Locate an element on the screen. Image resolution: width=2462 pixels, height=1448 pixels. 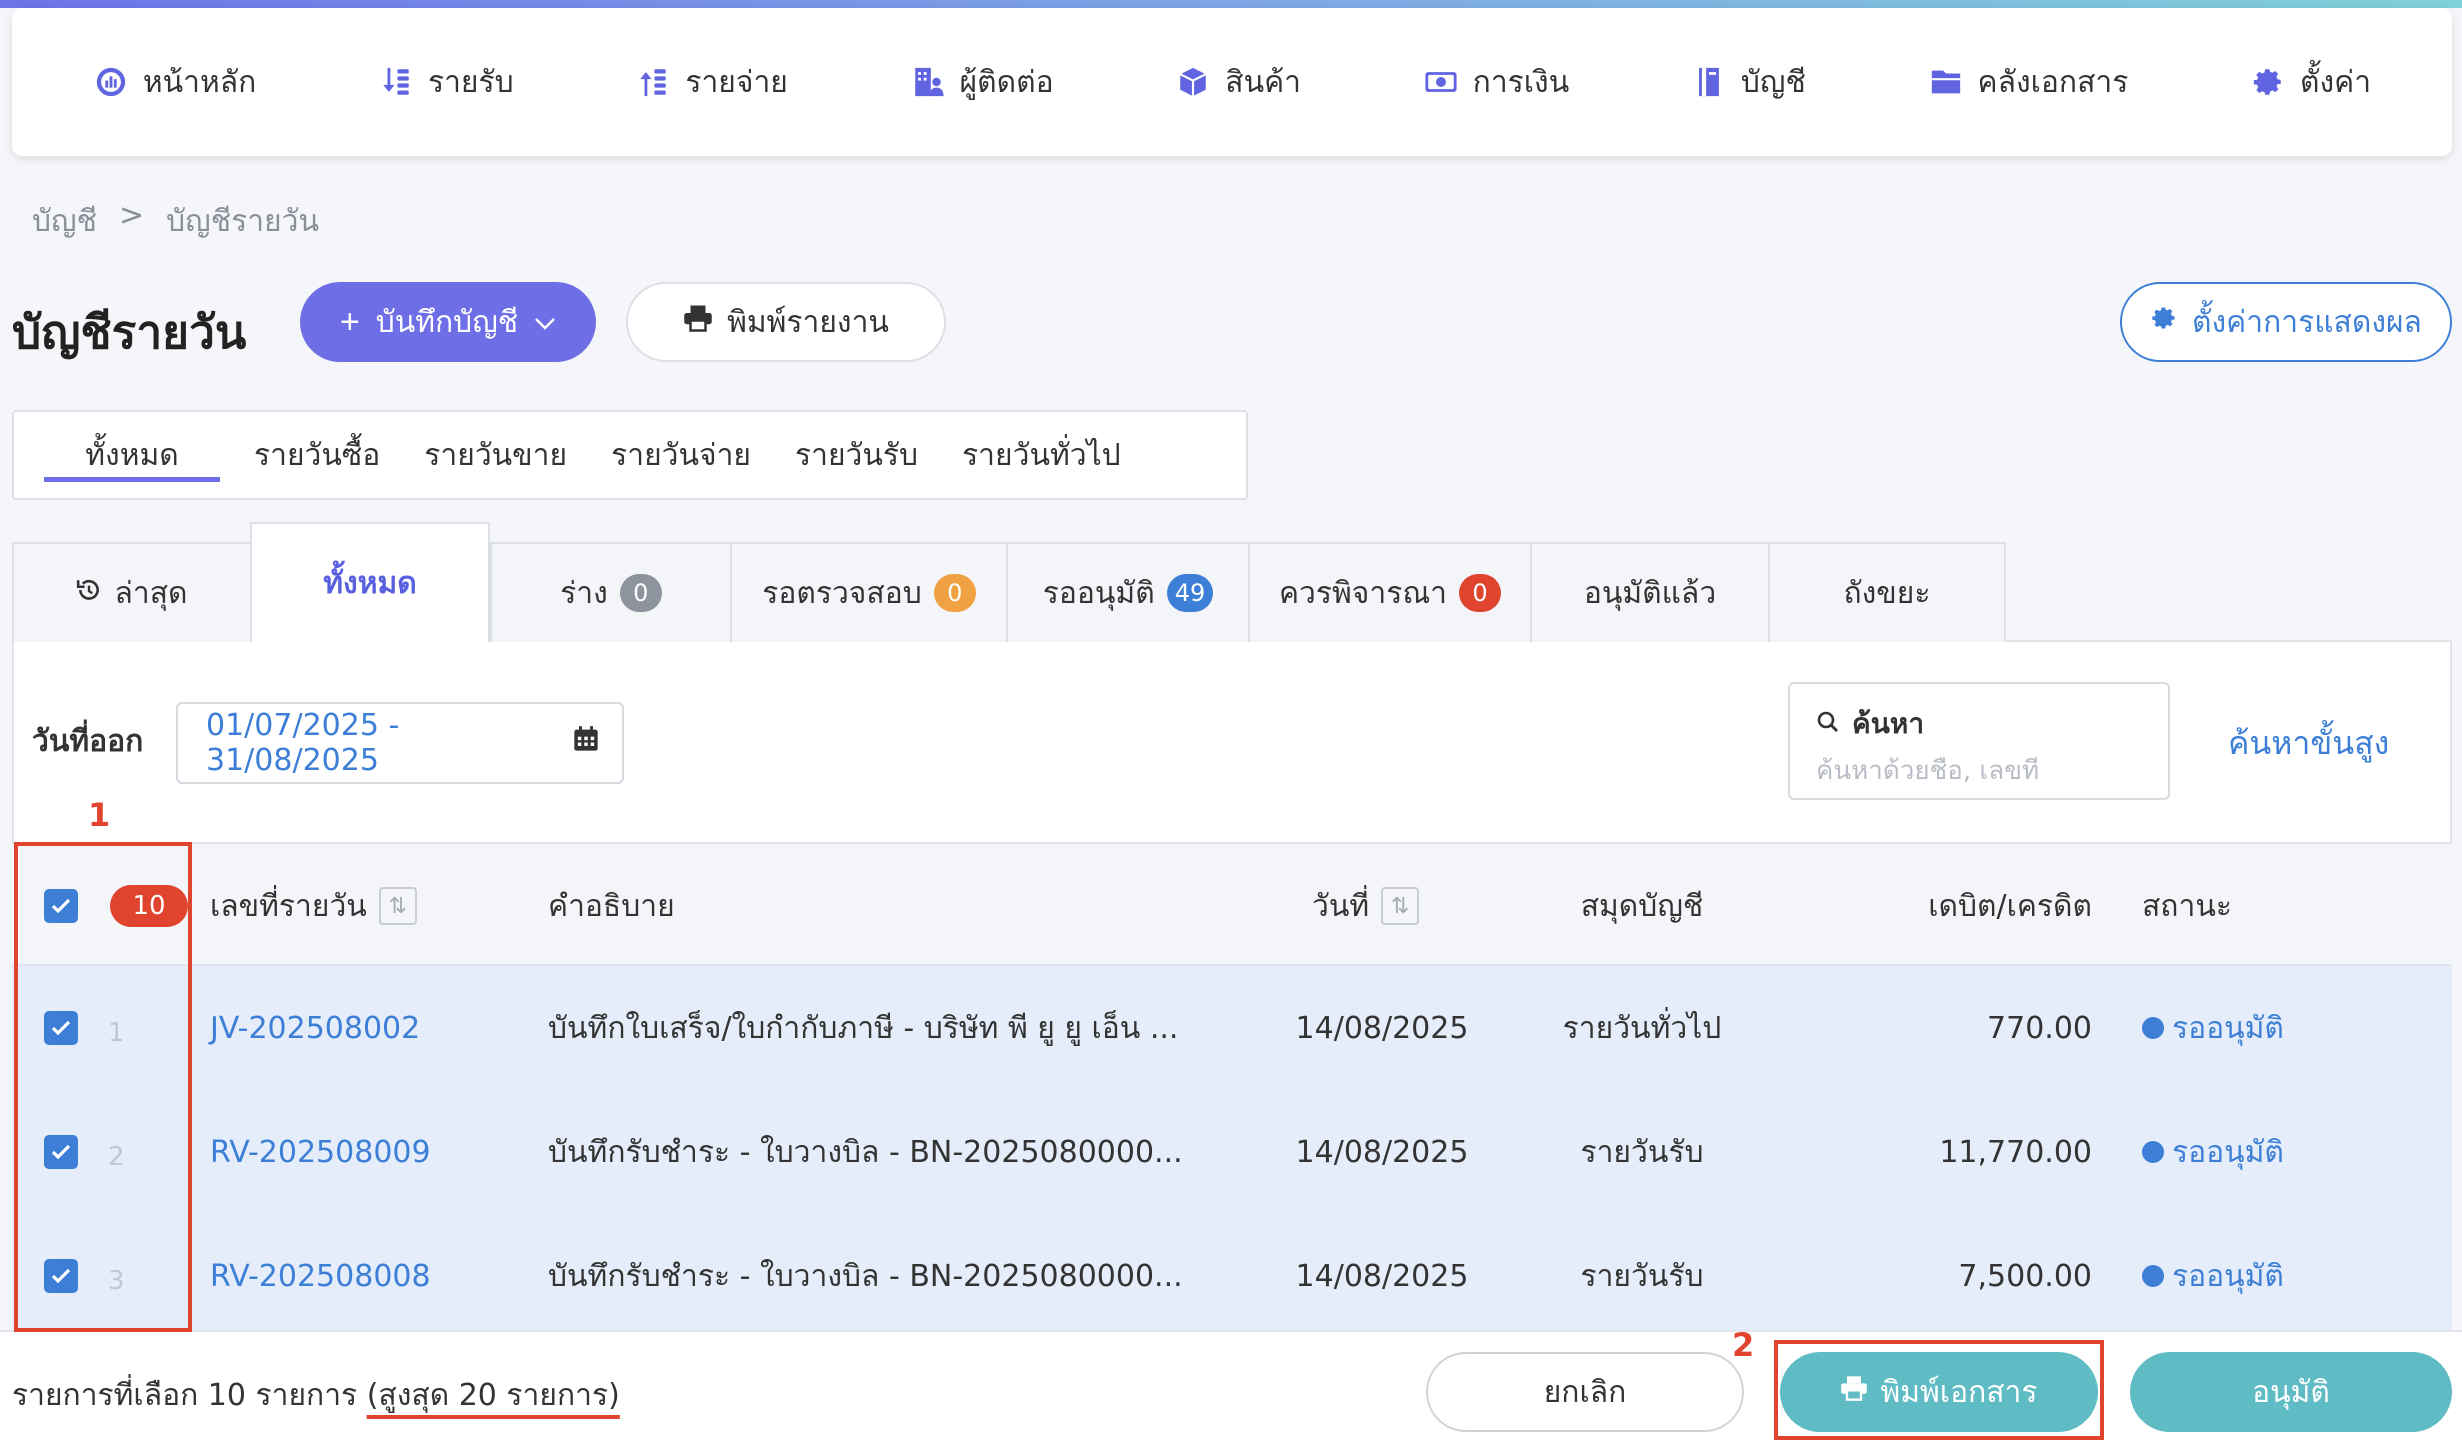
tab-latest: ล่าสุด is located at coordinates (131, 592).